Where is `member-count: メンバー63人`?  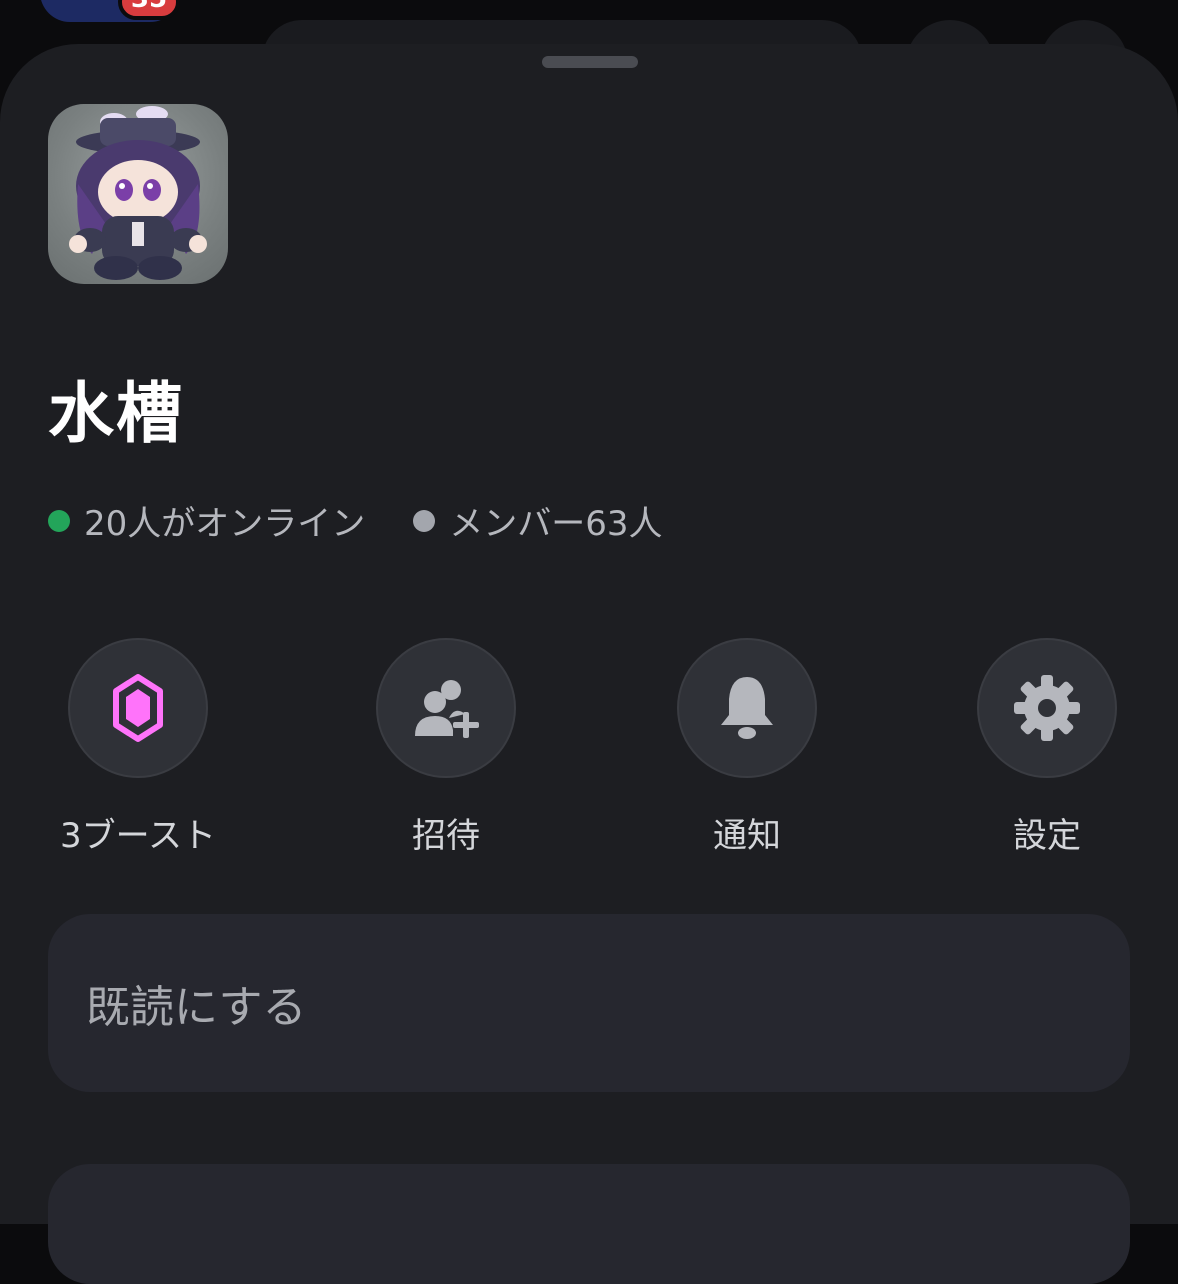 member-count: メンバー63人 is located at coordinates (537, 520).